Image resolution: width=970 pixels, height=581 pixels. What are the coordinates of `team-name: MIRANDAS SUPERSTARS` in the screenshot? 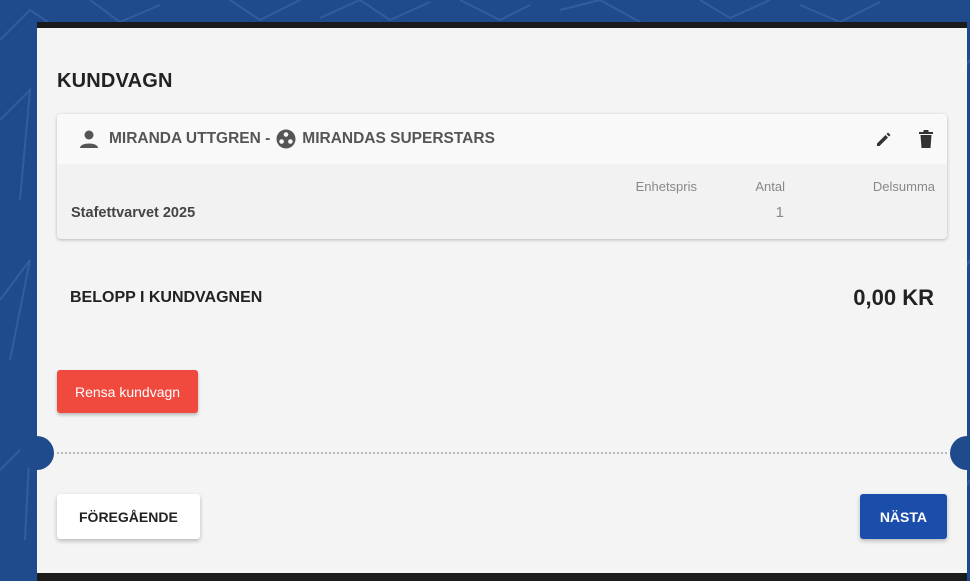 It's located at (398, 138).